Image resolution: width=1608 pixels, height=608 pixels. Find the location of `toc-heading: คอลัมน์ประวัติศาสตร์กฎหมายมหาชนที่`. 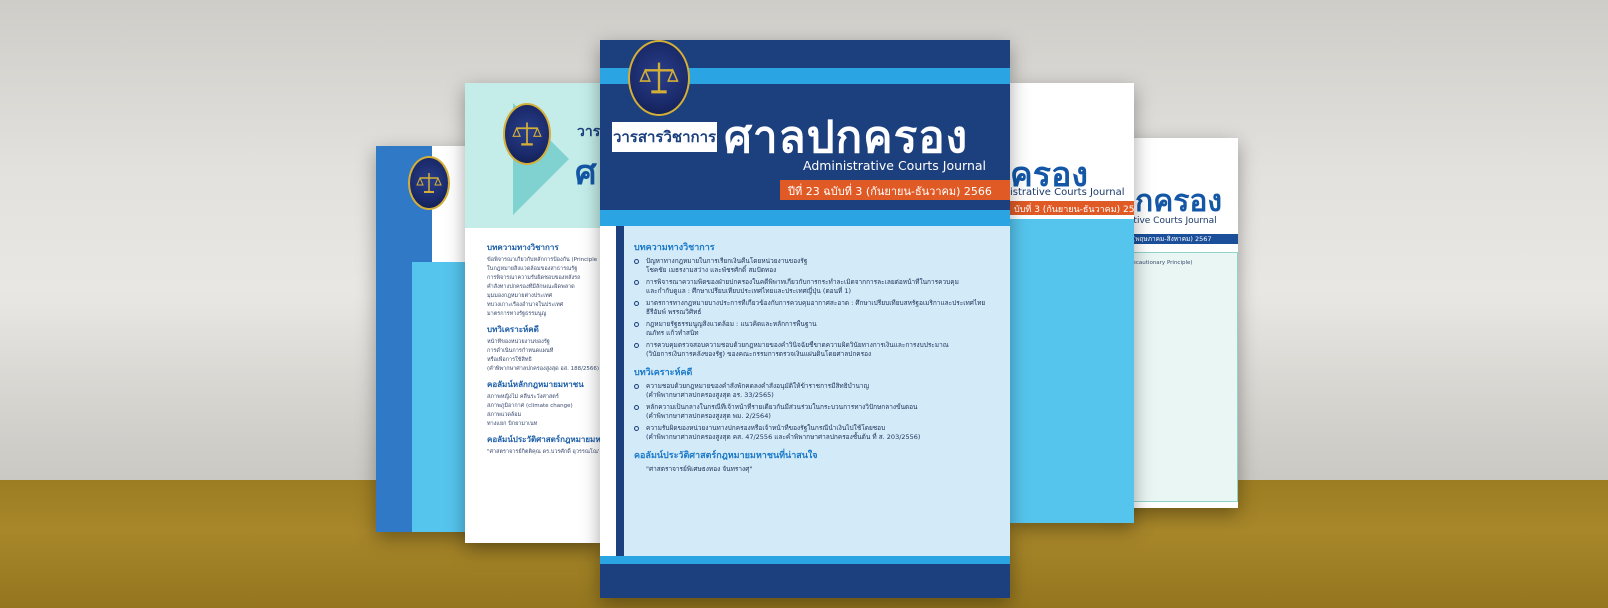

toc-heading: คอลัมน์ประวัติศาสตร์กฎหมายมหาชนที่ is located at coordinates (546, 439).